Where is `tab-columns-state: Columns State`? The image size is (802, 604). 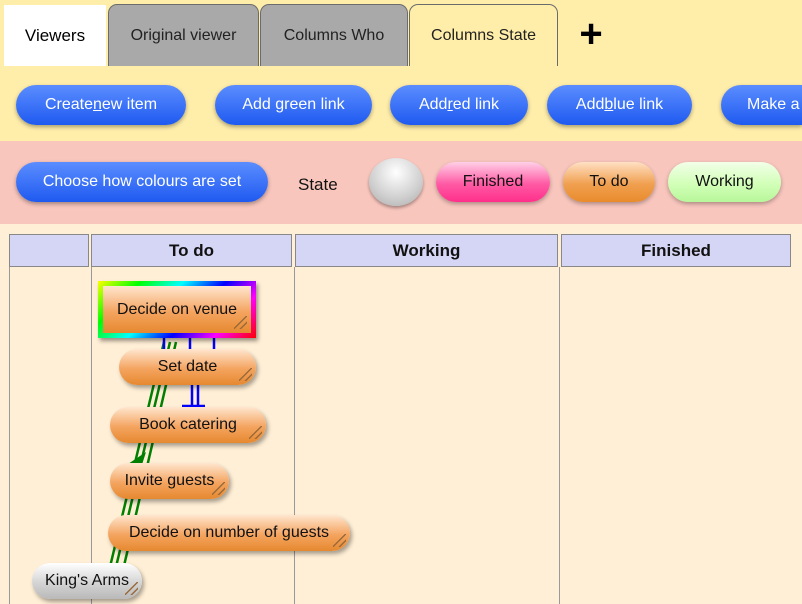 tab-columns-state: Columns State is located at coordinates (483, 35).